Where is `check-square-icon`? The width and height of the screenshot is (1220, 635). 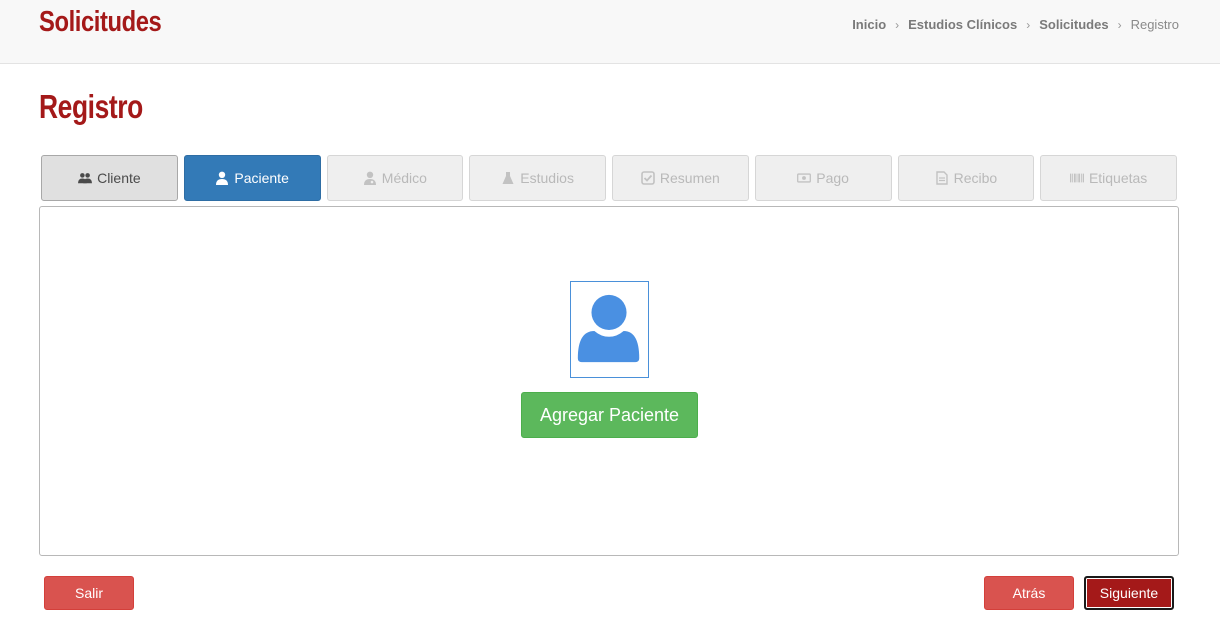
check-square-icon is located at coordinates (648, 178).